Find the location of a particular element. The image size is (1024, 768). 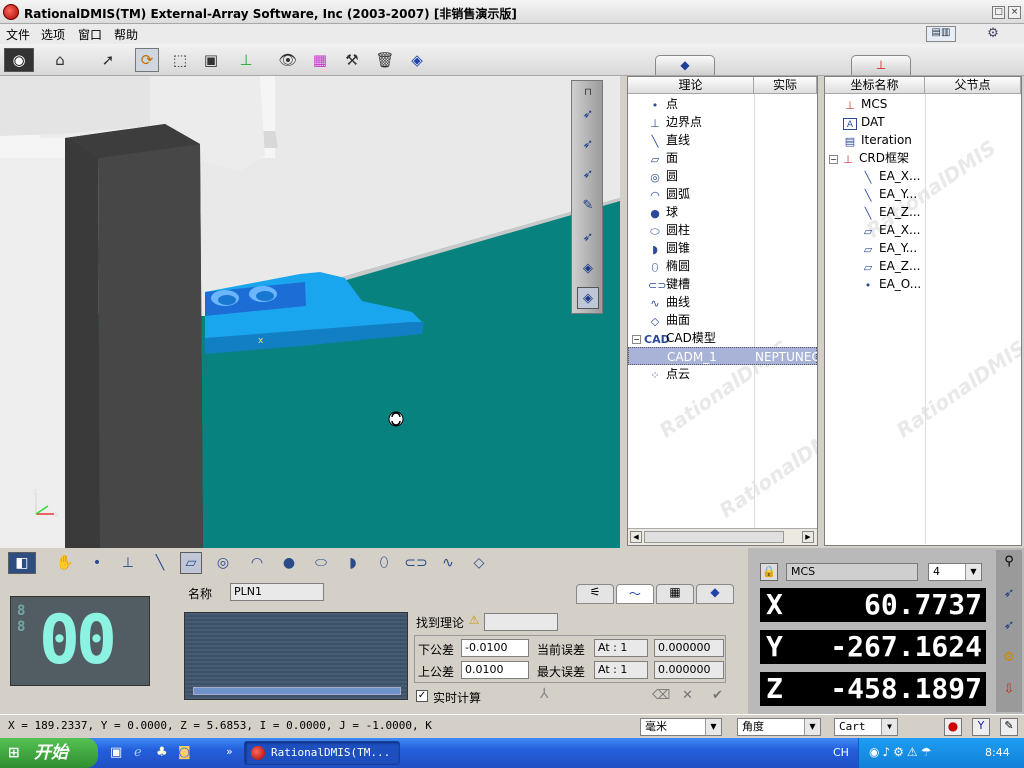

multi-surface-icon: ◈ is located at coordinates (588, 268).